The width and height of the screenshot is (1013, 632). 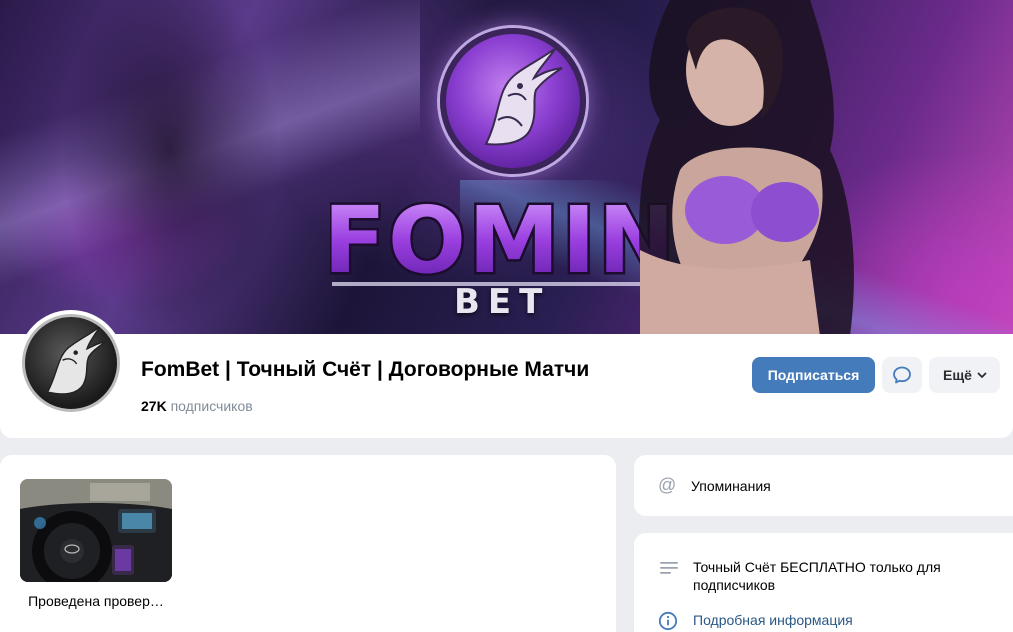 I want to click on avatar-dragon-icon, so click(x=71, y=363).